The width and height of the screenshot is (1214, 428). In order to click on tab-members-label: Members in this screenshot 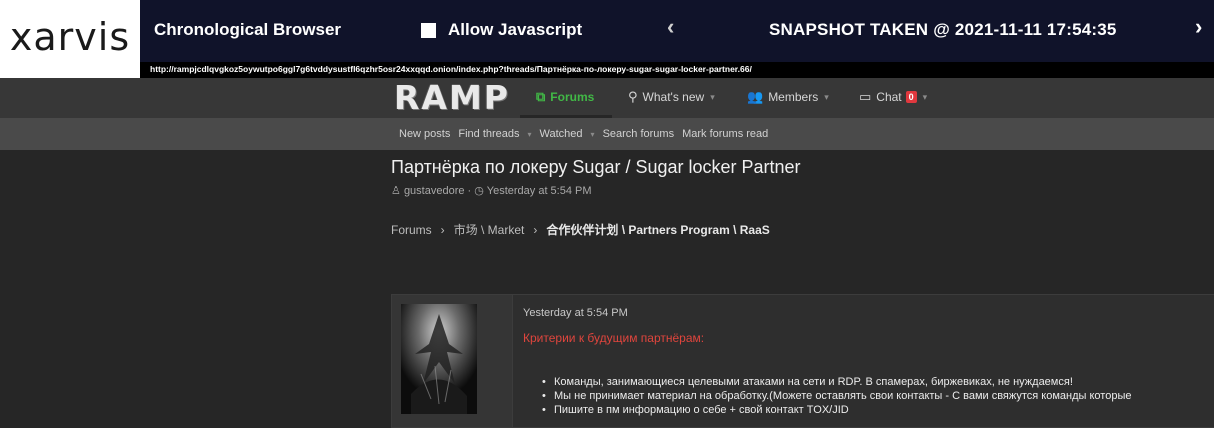, I will do `click(793, 97)`.